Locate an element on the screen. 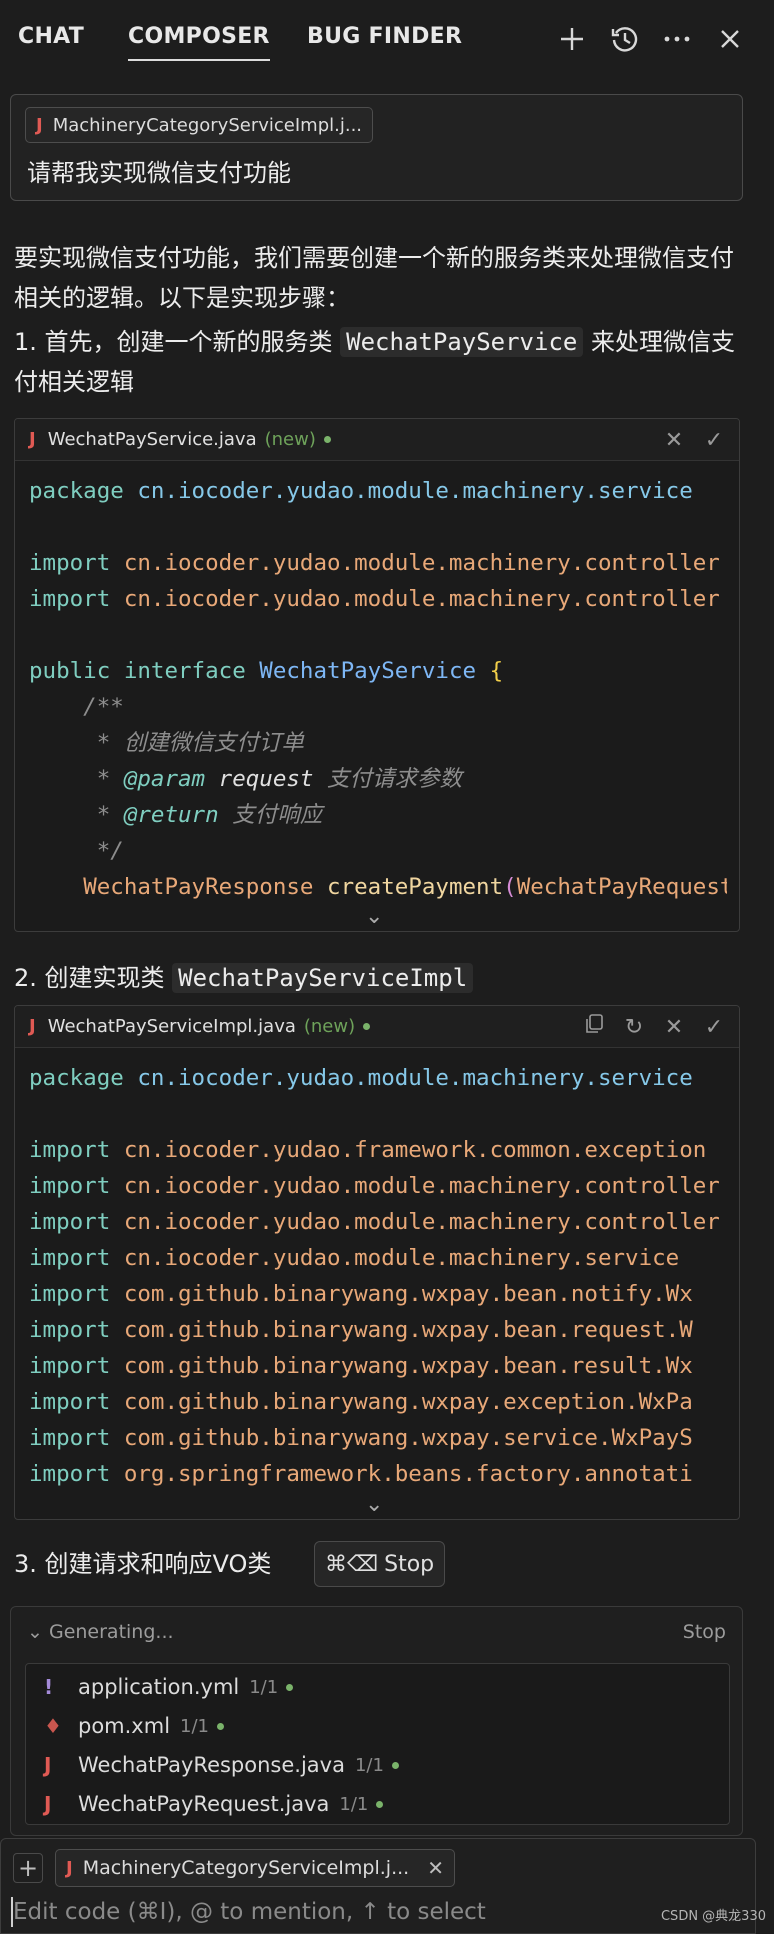  code-file-name: WechatPayService.java is located at coordinates (152, 439).